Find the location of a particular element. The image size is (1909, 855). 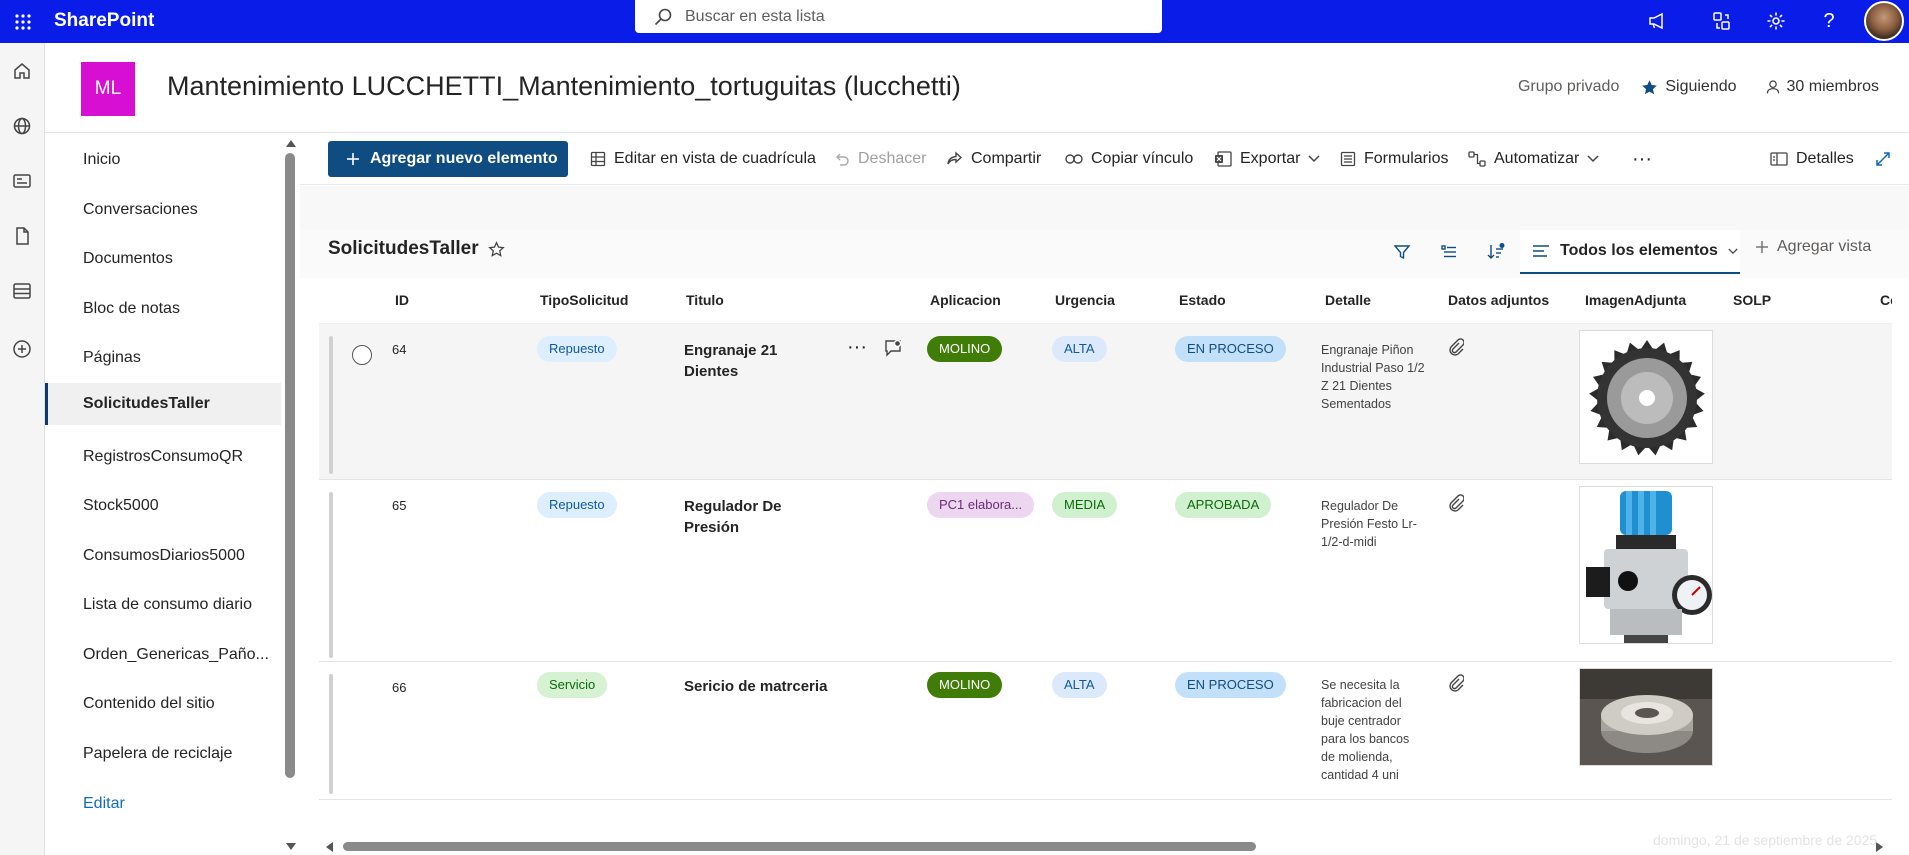

horizontal-scrollbar-thumb is located at coordinates (799, 846).